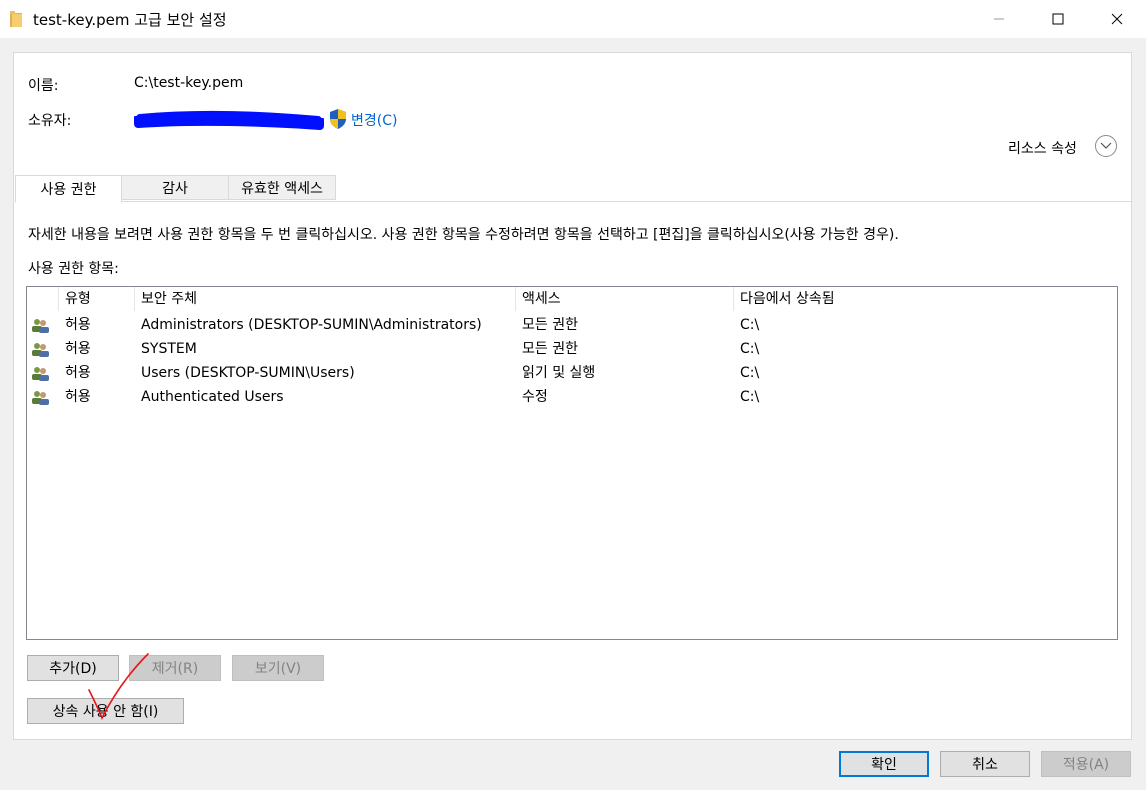  Describe the element at coordinates (229, 120) in the screenshot. I see `owner-redaction-scribble` at that location.